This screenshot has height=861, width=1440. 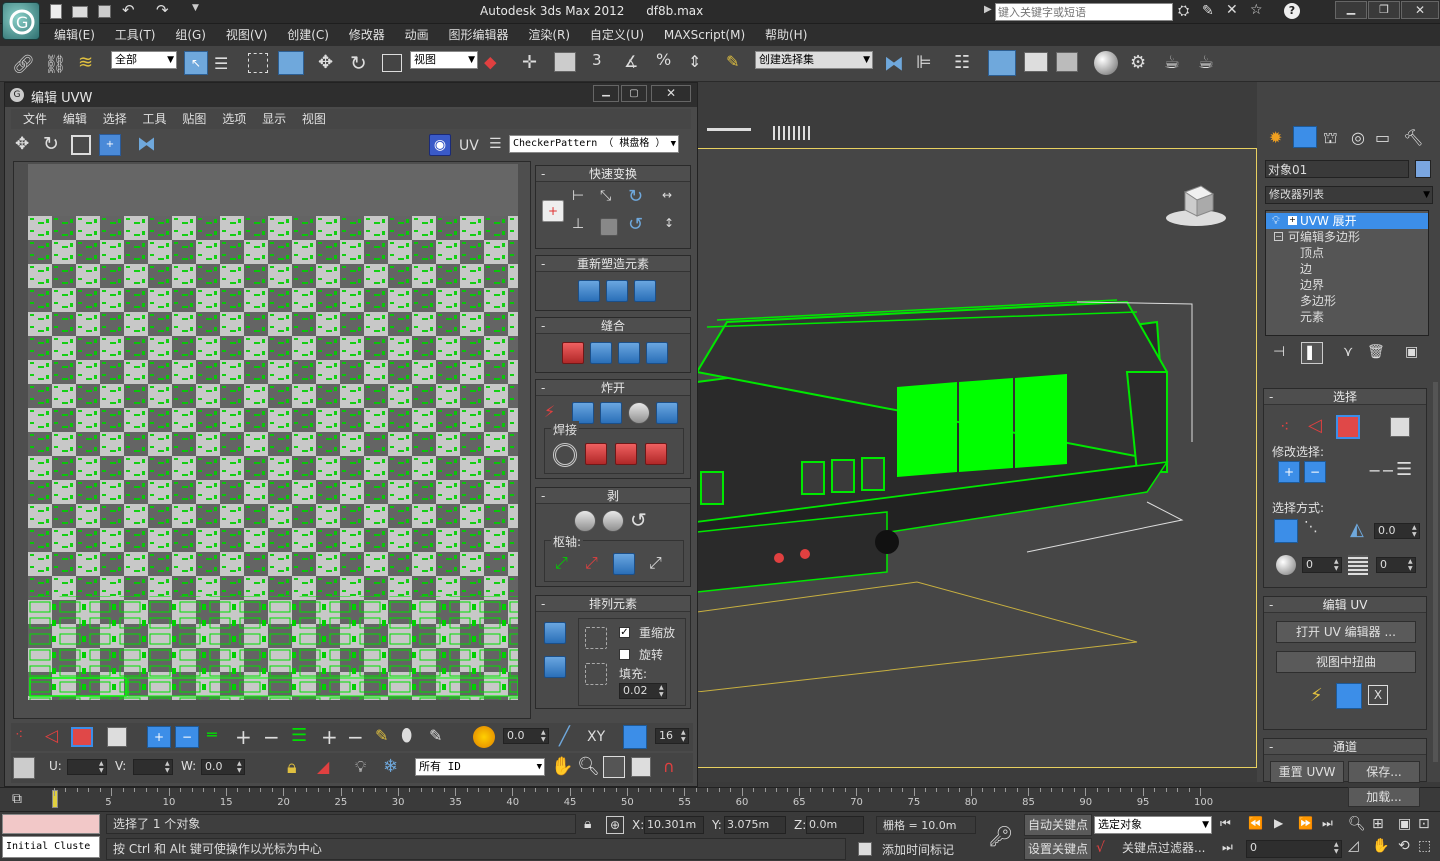 I want to click on relax-icon, so click(x=617, y=291).